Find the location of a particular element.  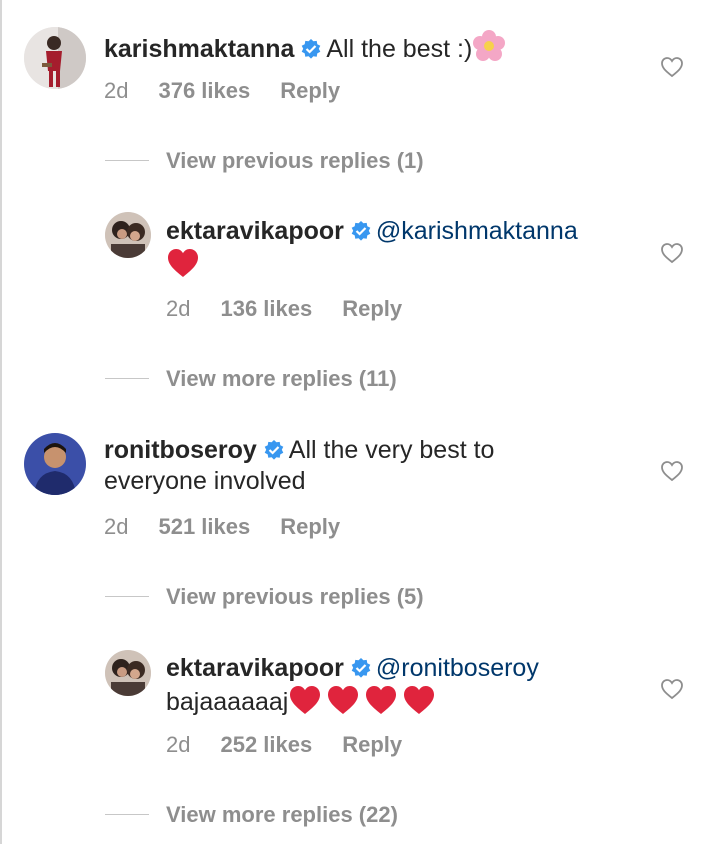

comment-meta: 2d 376 likes Reply is located at coordinates (237, 91).